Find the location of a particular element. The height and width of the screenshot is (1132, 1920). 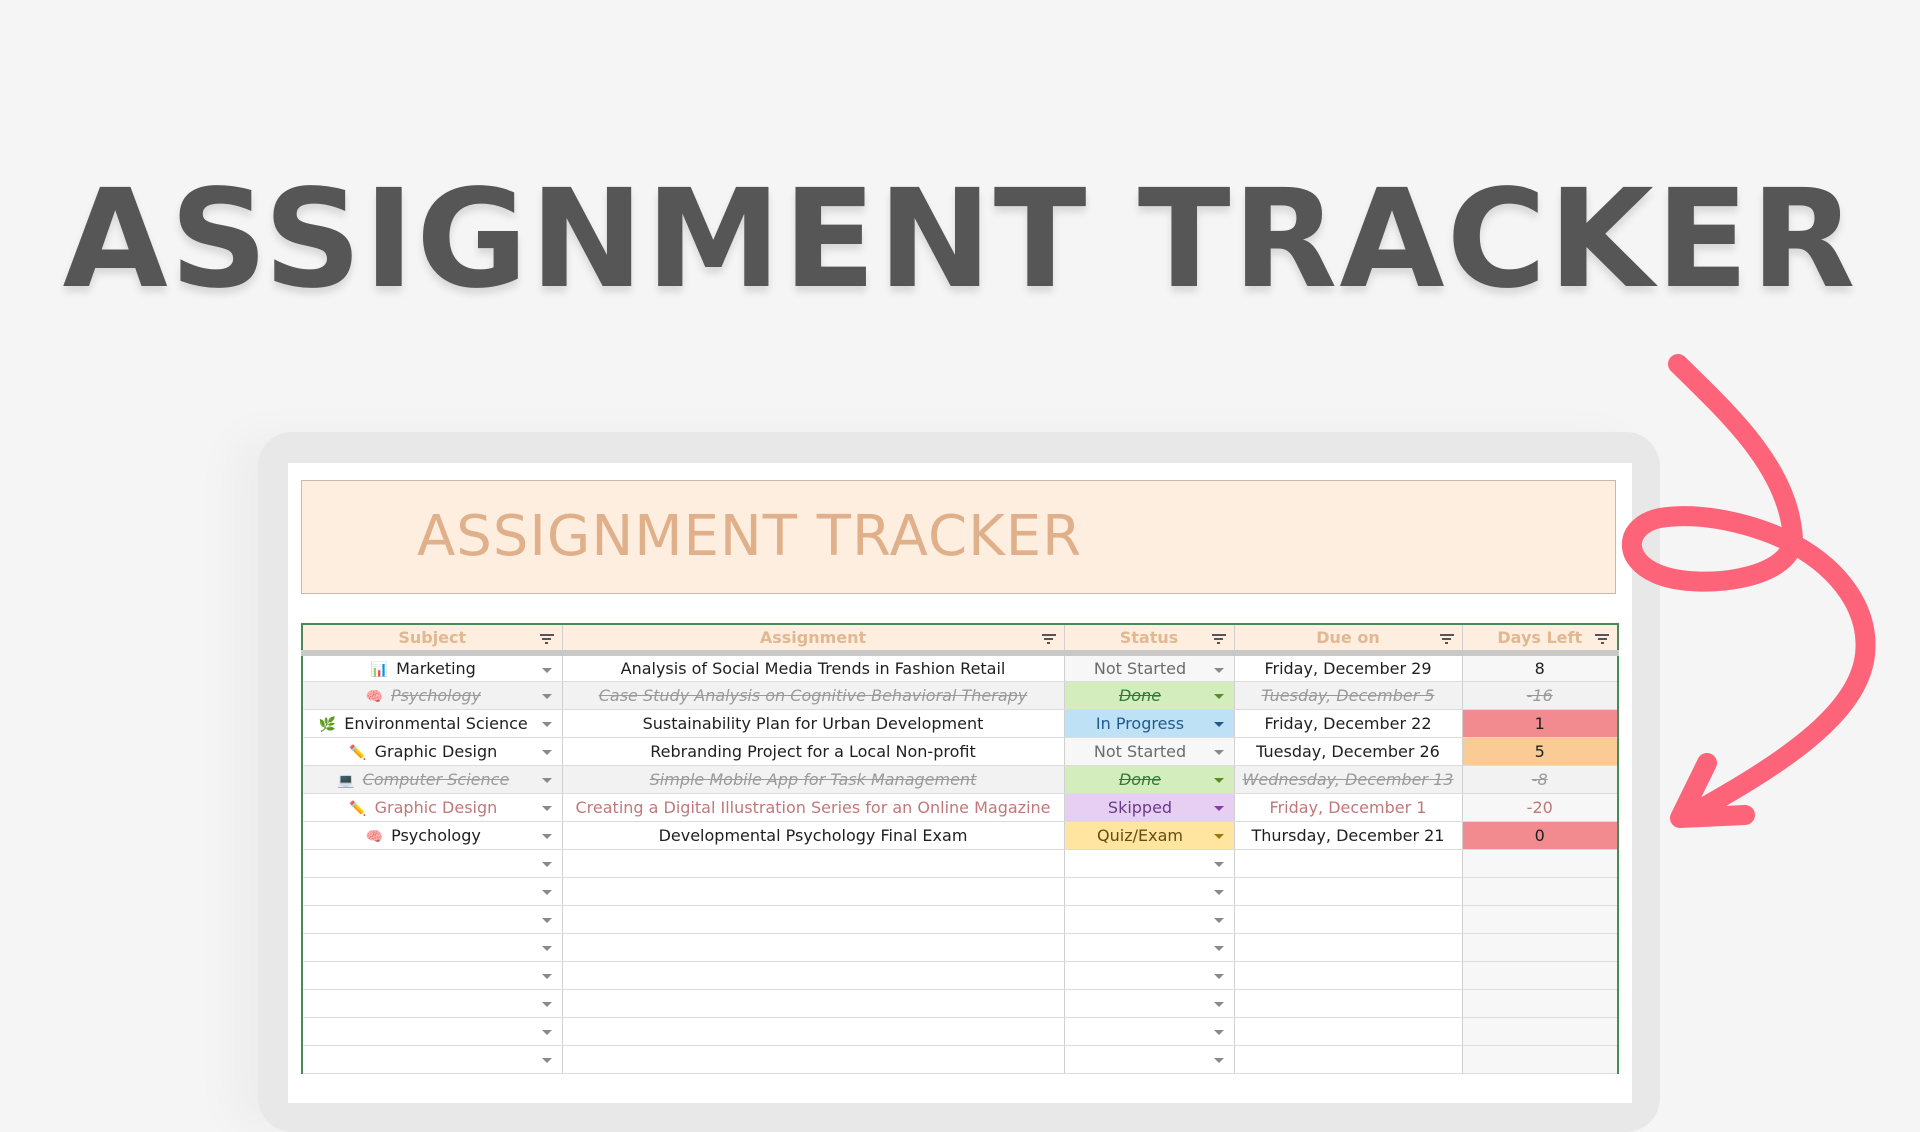

status-dropdown: Quiz/Exam is located at coordinates (1149, 835).